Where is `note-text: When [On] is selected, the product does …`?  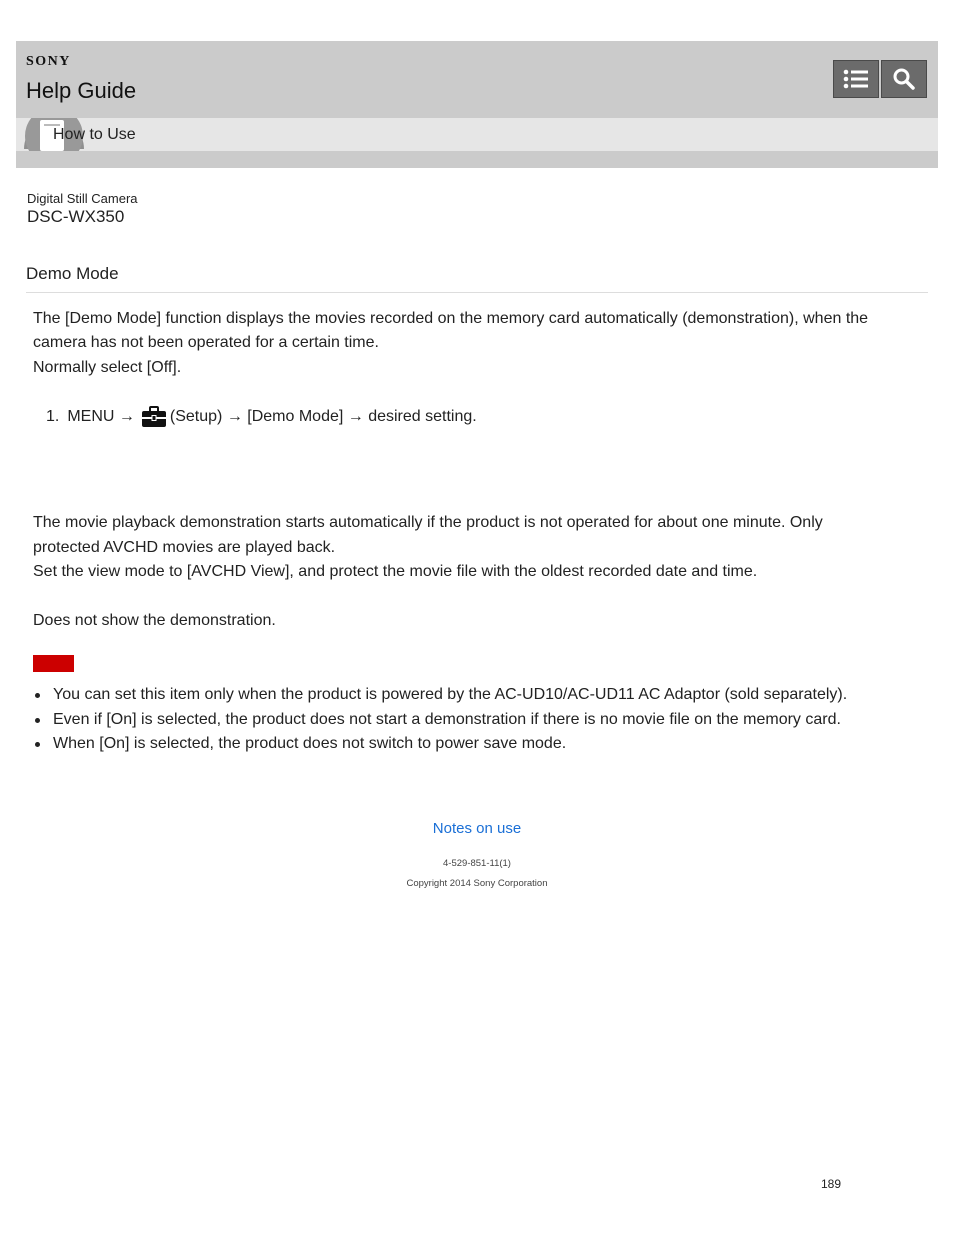 note-text: When [On] is selected, the product does … is located at coordinates (310, 743).